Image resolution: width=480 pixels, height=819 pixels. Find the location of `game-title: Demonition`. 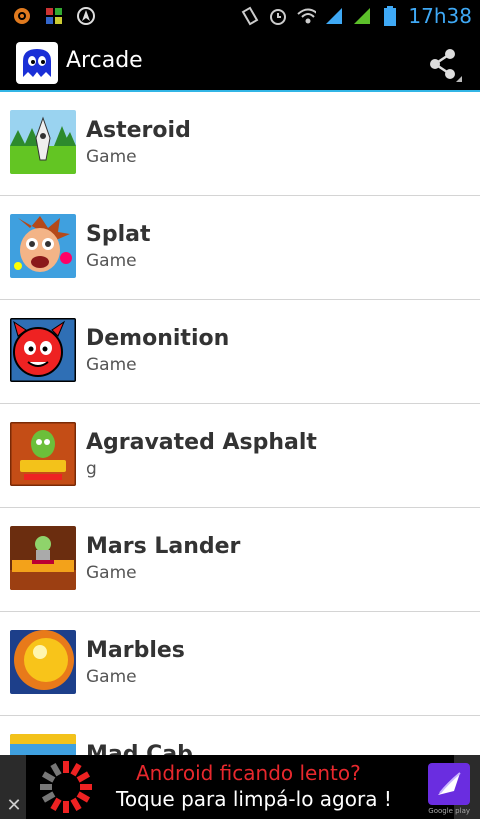

game-title: Demonition is located at coordinates (158, 338).